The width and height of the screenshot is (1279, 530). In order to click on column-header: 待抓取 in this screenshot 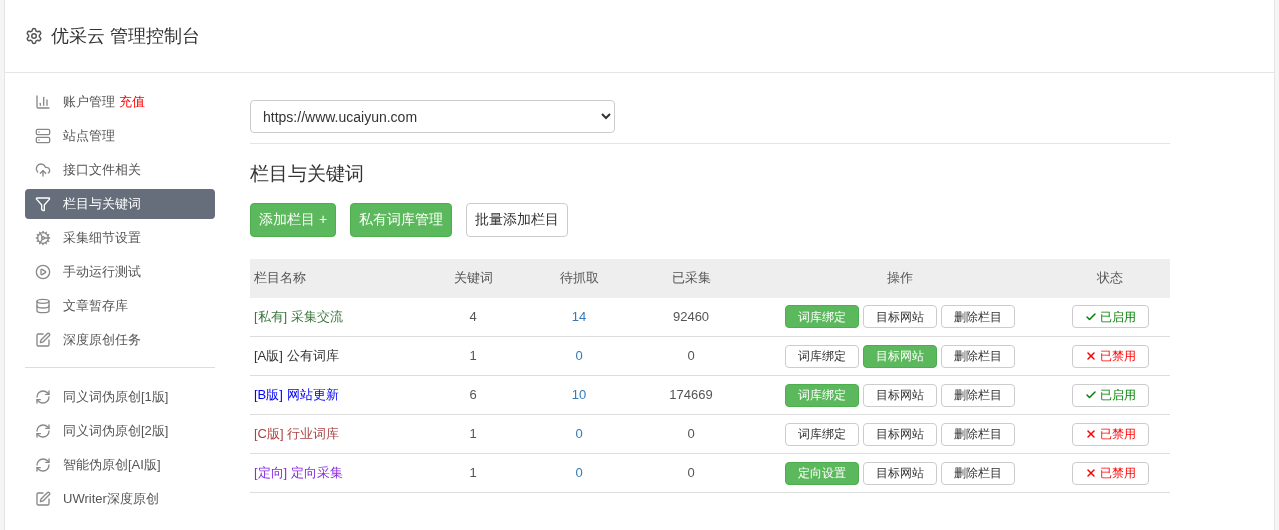, I will do `click(579, 278)`.